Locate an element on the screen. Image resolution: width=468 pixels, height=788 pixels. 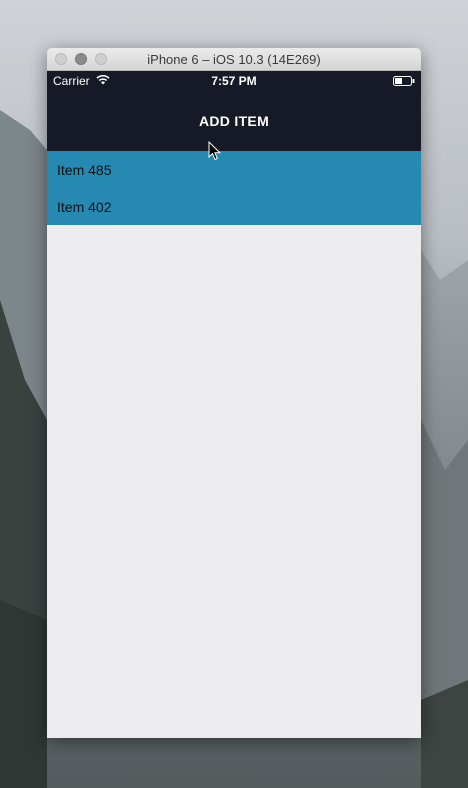
window-titlebar: iPhone 6 – iOS 10.3 (14E269) is located at coordinates (234, 59).